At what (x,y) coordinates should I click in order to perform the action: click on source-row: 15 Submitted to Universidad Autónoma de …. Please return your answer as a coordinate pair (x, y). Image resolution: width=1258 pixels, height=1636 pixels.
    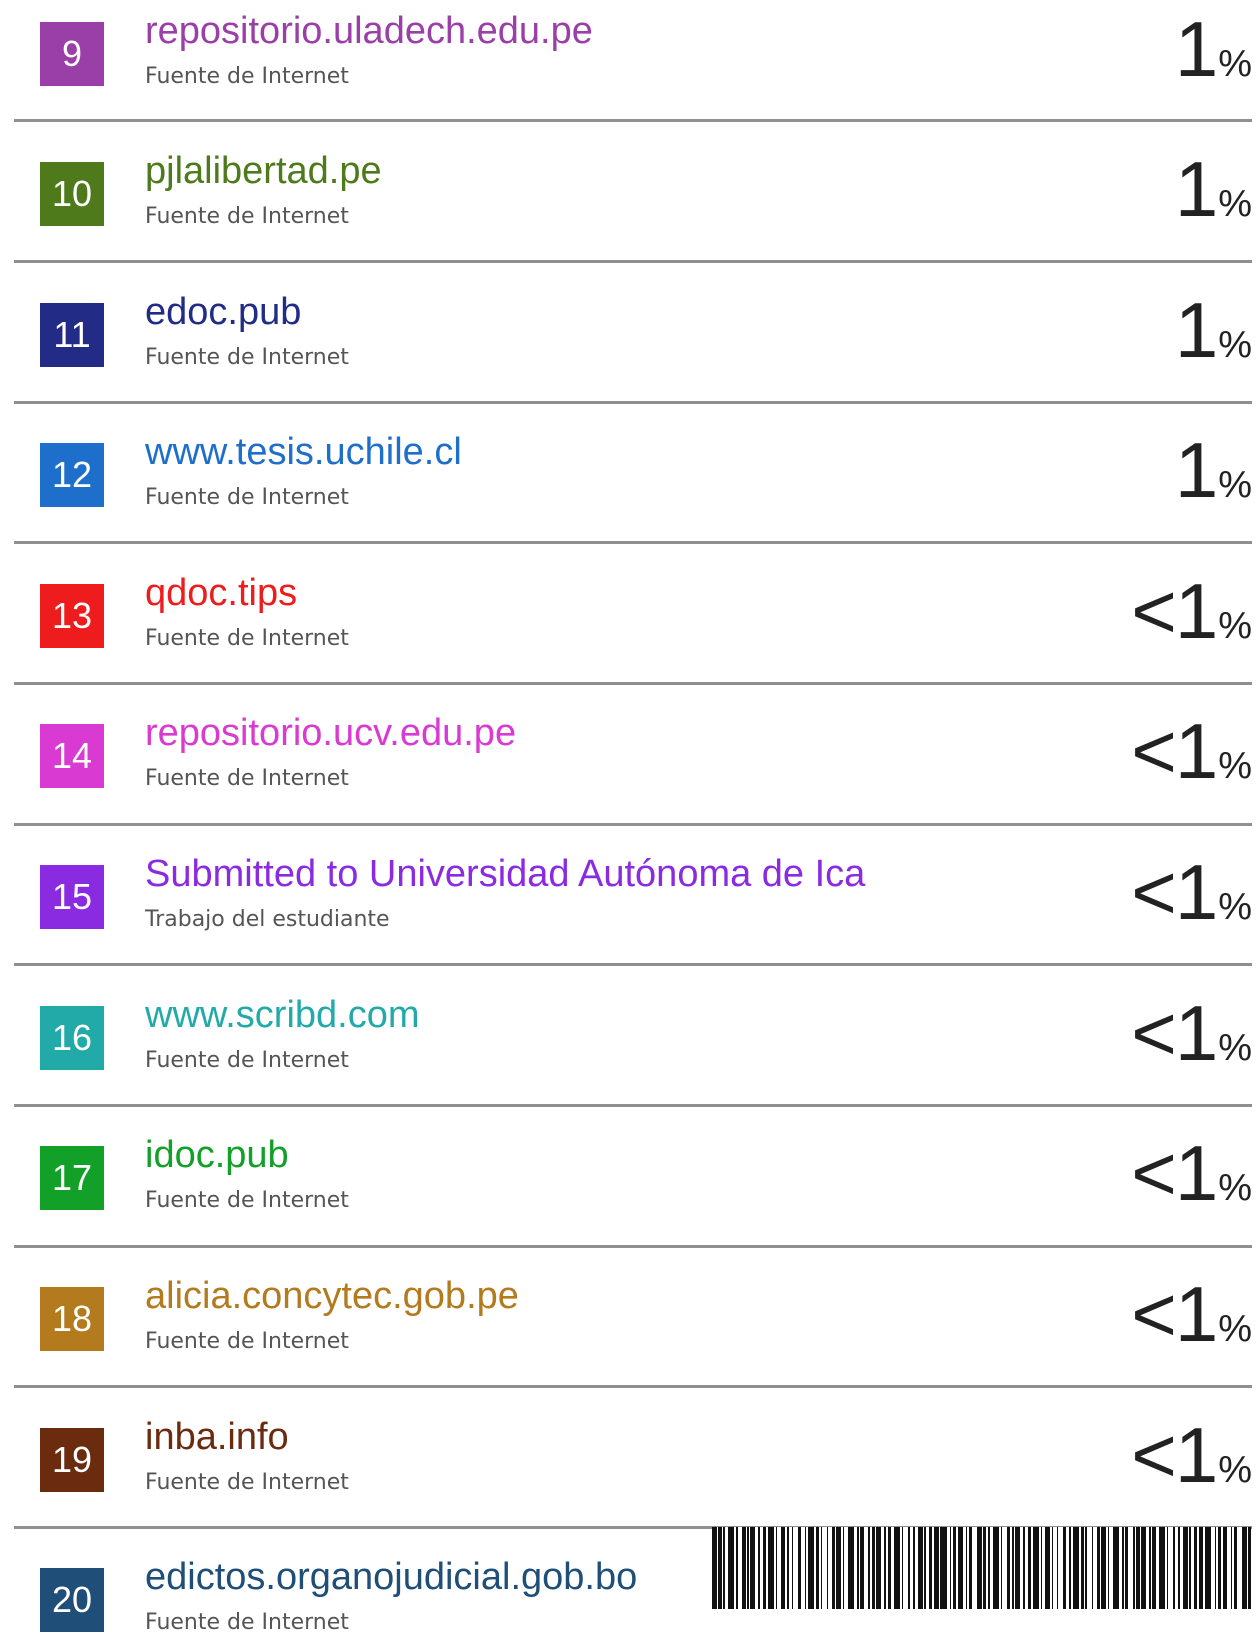
    Looking at the image, I should click on (629, 908).